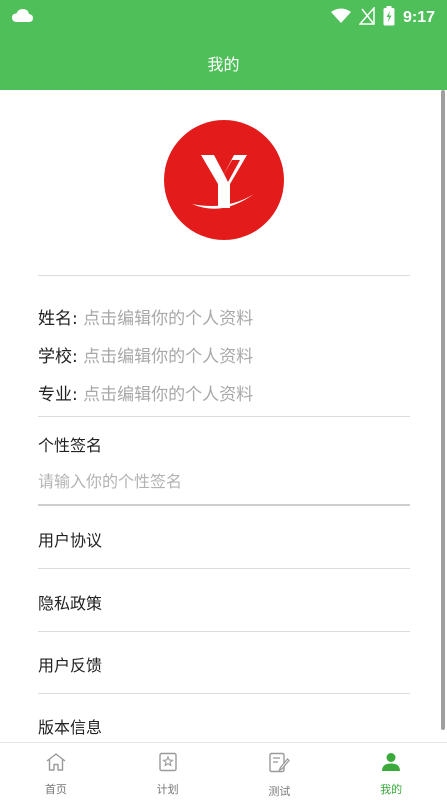  I want to click on battery-icon, so click(389, 18).